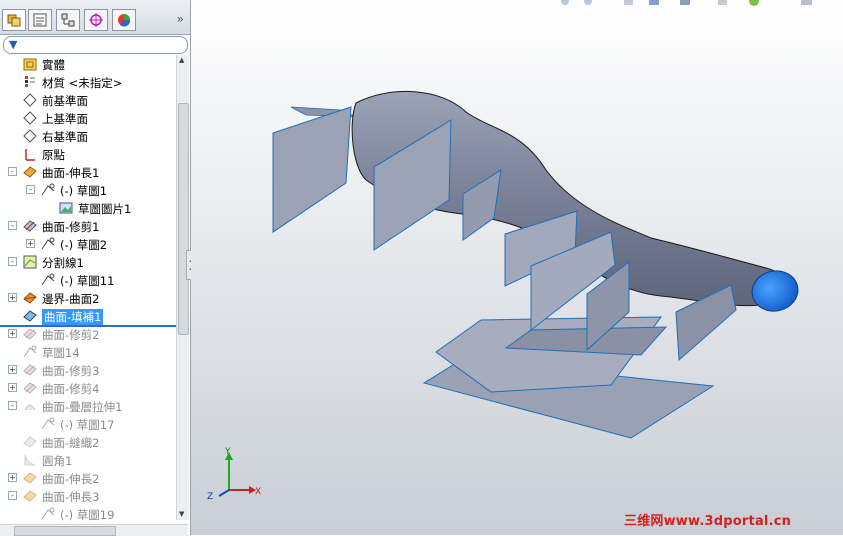  Describe the element at coordinates (71, 443) in the screenshot. I see `tree-item-label: 曲面-縫織2` at that location.